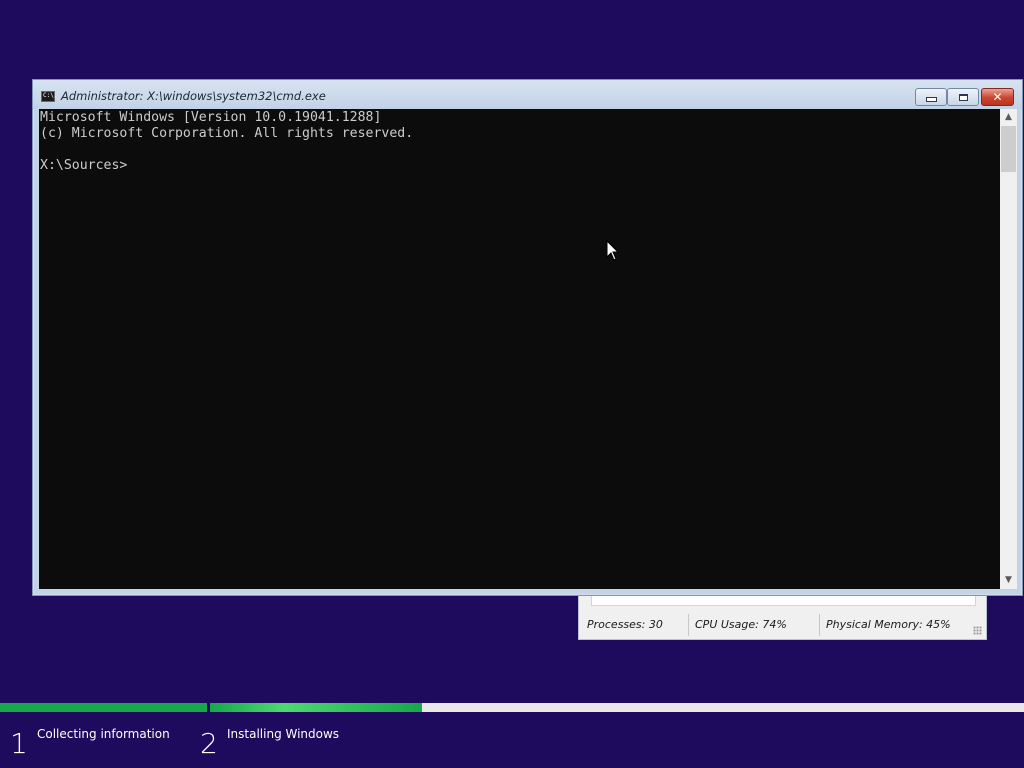 The image size is (1024, 768). Describe the element at coordinates (283, 734) in the screenshot. I see `step-label: Installing Windows` at that location.